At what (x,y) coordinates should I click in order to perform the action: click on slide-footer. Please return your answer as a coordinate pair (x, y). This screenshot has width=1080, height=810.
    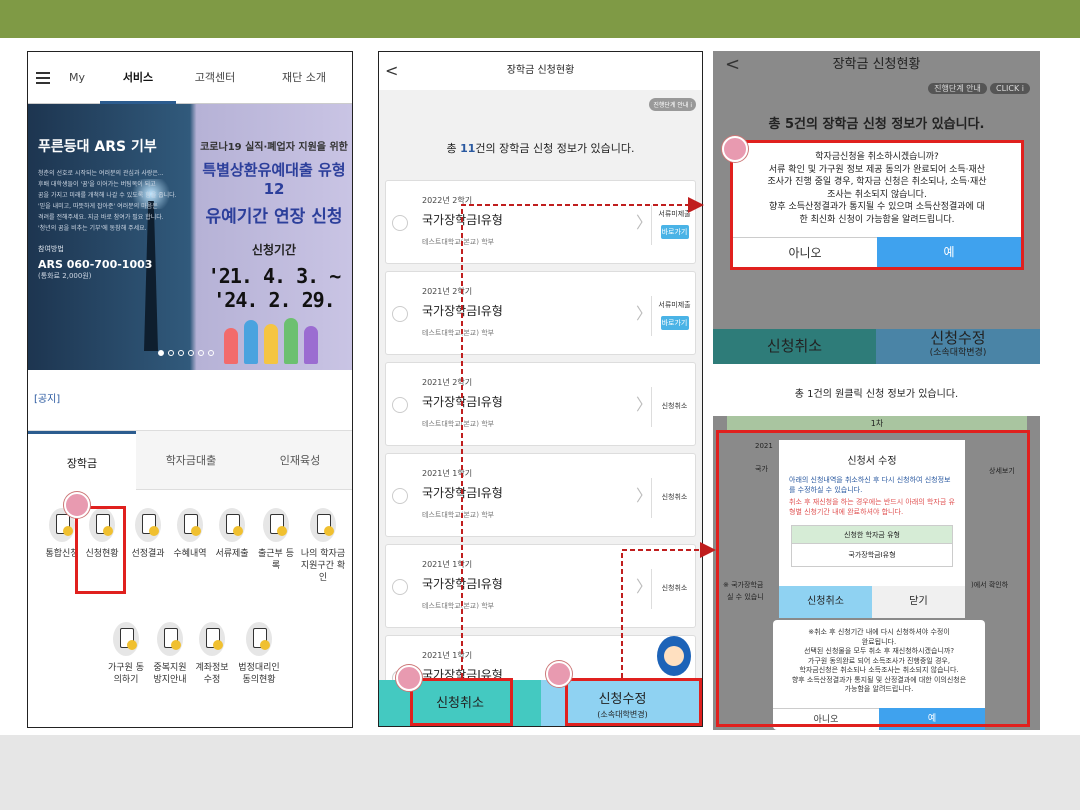
    Looking at the image, I should click on (540, 772).